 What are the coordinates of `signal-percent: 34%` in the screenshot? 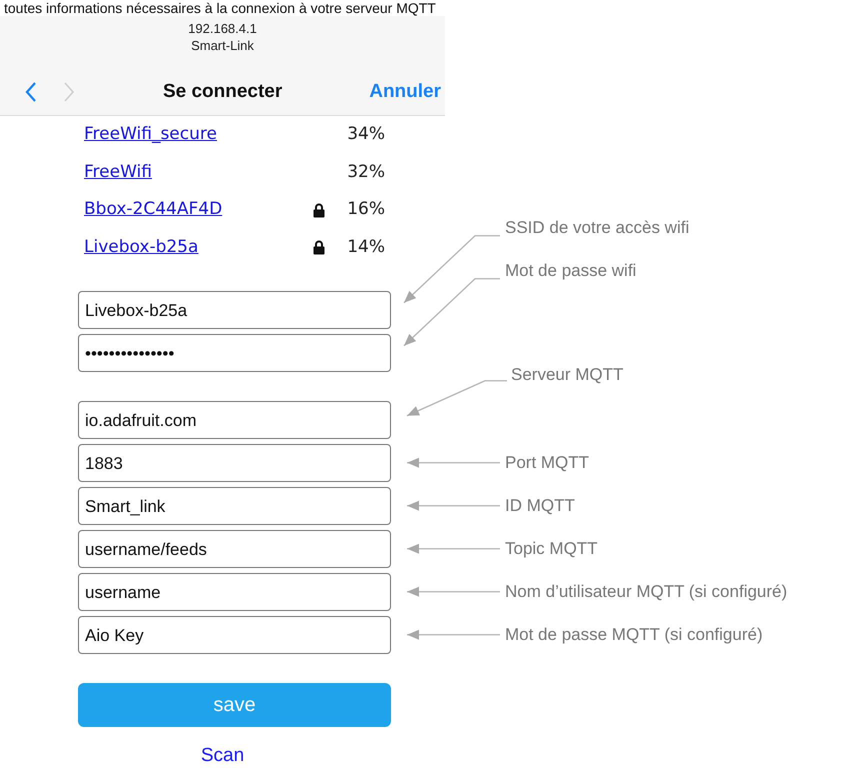 It's located at (365, 134).